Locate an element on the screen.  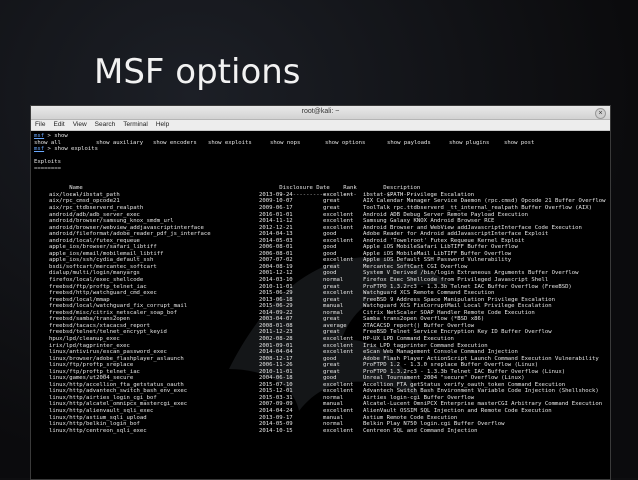
disclosure-date: 2014-10-15 is located at coordinates (276, 430).